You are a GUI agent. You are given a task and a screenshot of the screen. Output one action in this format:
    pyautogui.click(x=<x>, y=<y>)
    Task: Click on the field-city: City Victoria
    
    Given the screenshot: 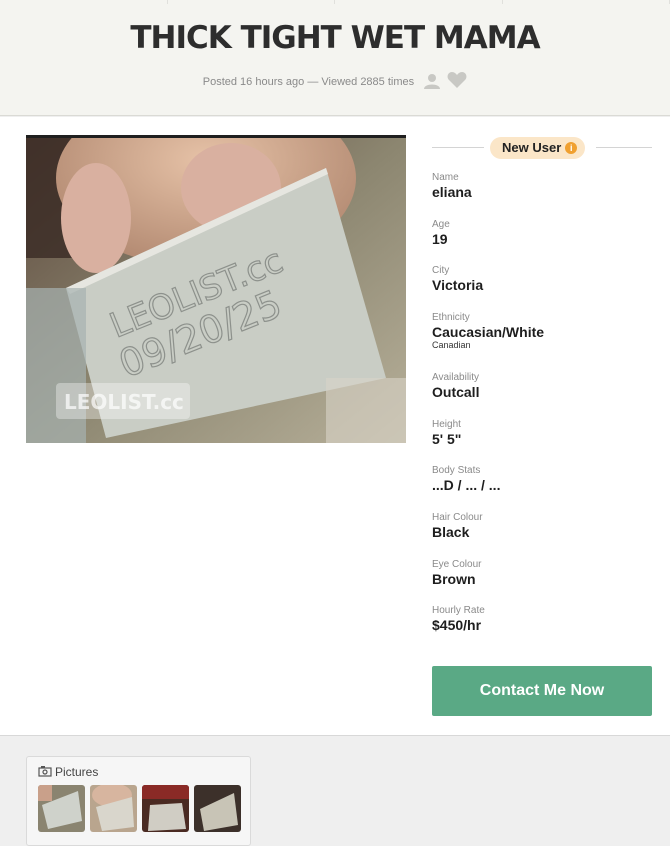 What is the action you would take?
    pyautogui.click(x=457, y=279)
    